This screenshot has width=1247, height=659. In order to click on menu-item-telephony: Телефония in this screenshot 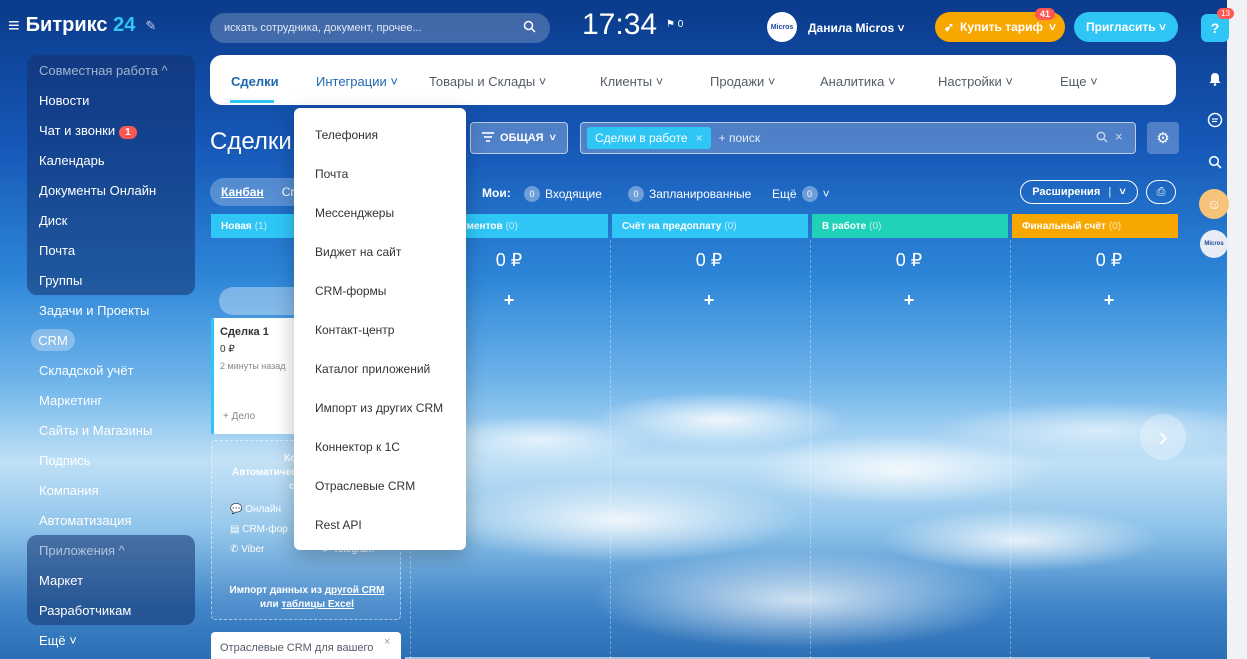, I will do `click(346, 135)`.